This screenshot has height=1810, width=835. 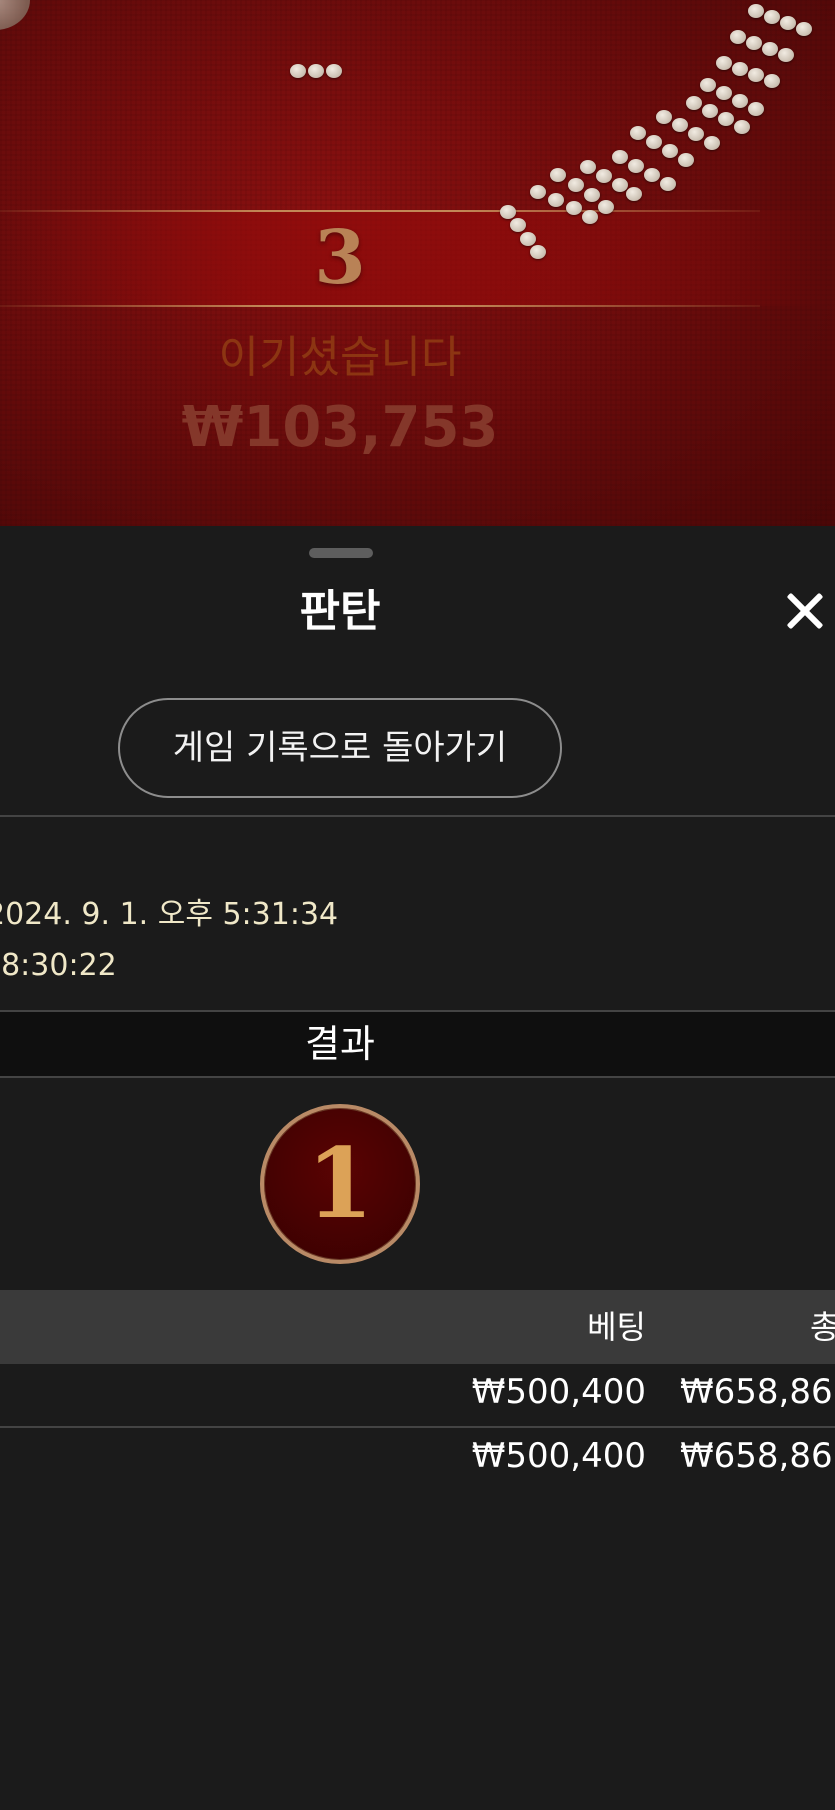 I want to click on result-coin: 1, so click(x=340, y=1184).